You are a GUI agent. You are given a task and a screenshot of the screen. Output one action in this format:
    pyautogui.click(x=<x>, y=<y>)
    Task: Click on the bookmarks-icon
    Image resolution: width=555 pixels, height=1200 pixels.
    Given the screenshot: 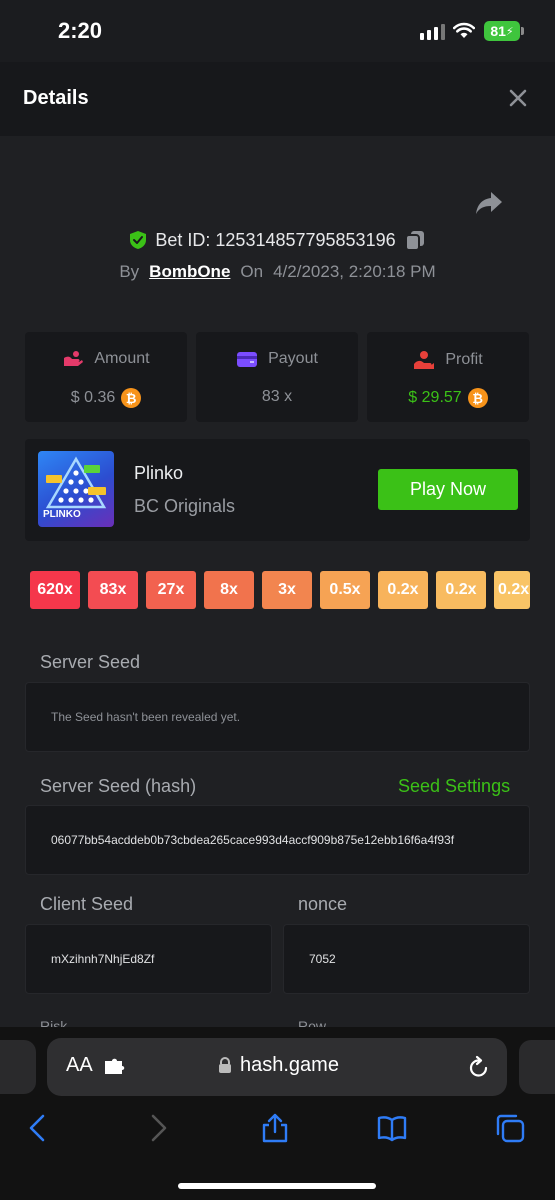 What is the action you would take?
    pyautogui.click(x=392, y=1128)
    